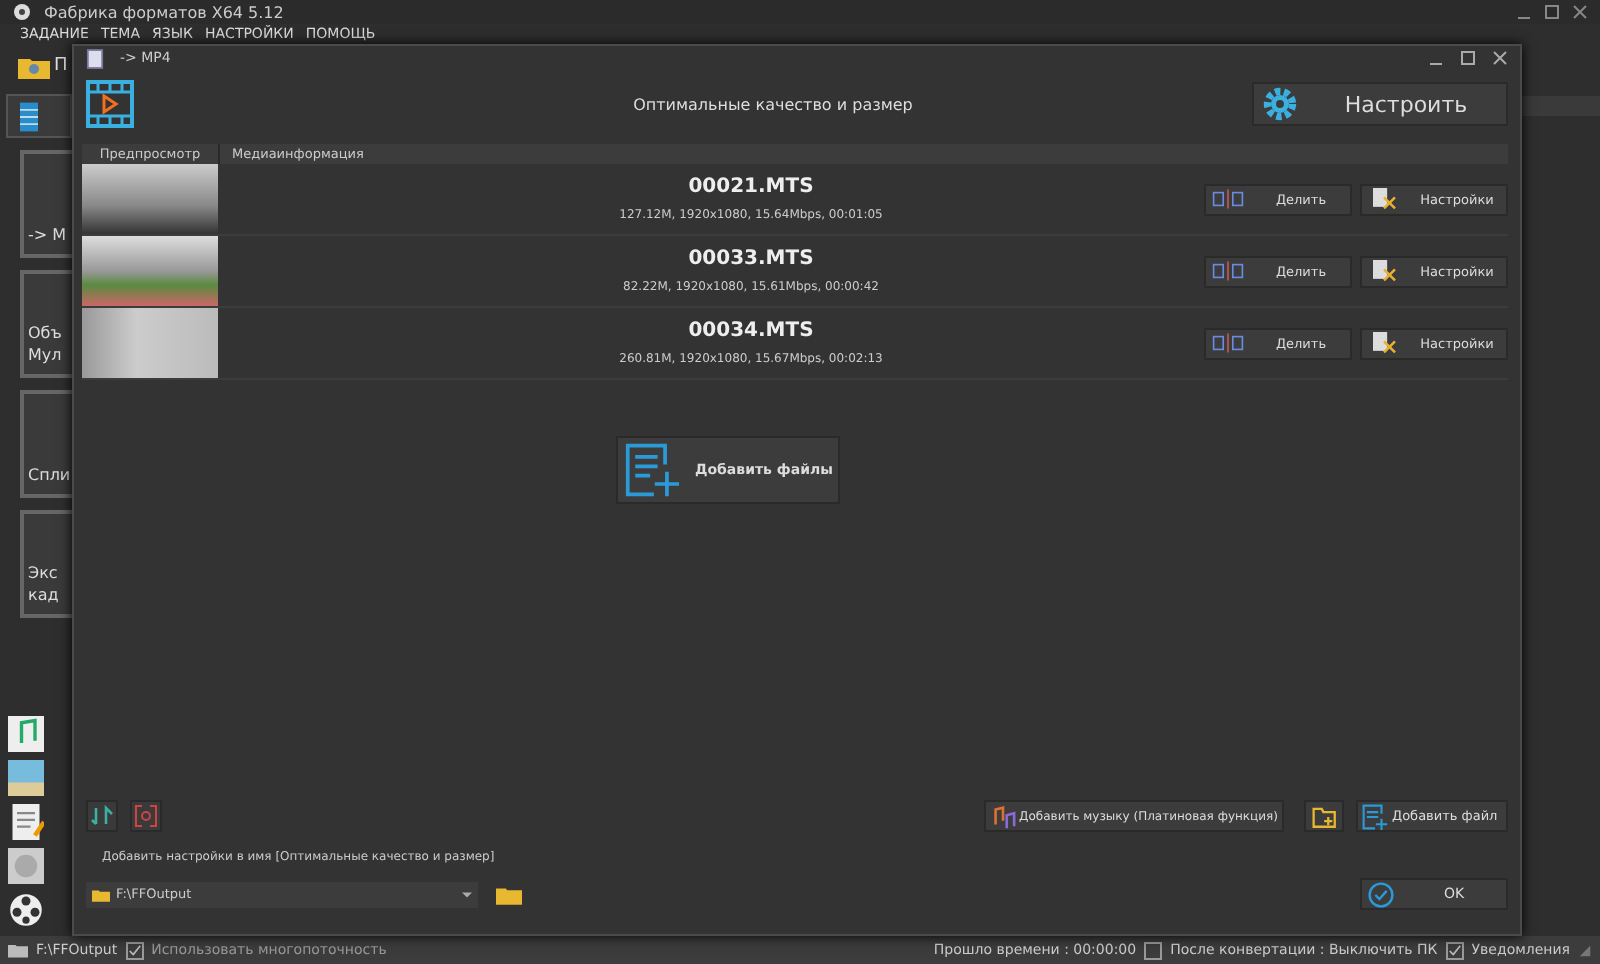  Describe the element at coordinates (102, 816) in the screenshot. I see `audio-tool-button` at that location.